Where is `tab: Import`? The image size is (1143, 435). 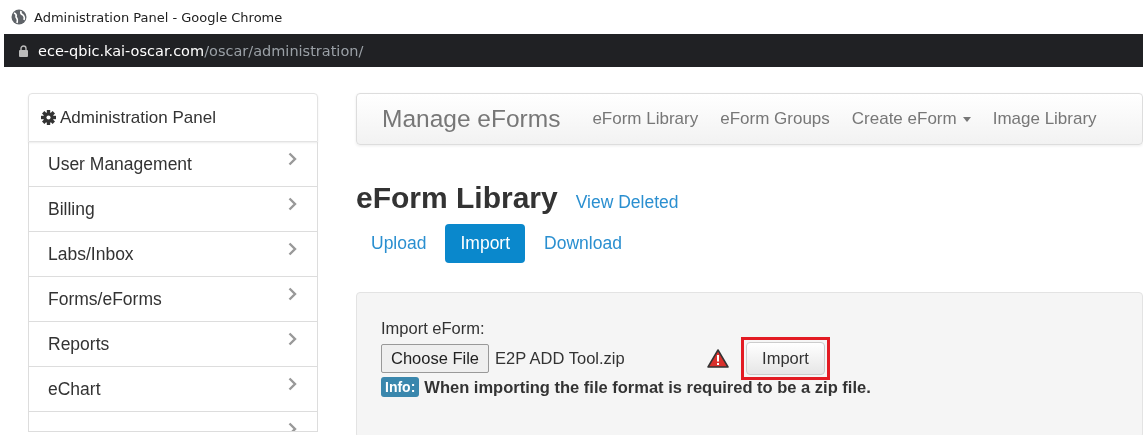
tab: Import is located at coordinates (485, 243).